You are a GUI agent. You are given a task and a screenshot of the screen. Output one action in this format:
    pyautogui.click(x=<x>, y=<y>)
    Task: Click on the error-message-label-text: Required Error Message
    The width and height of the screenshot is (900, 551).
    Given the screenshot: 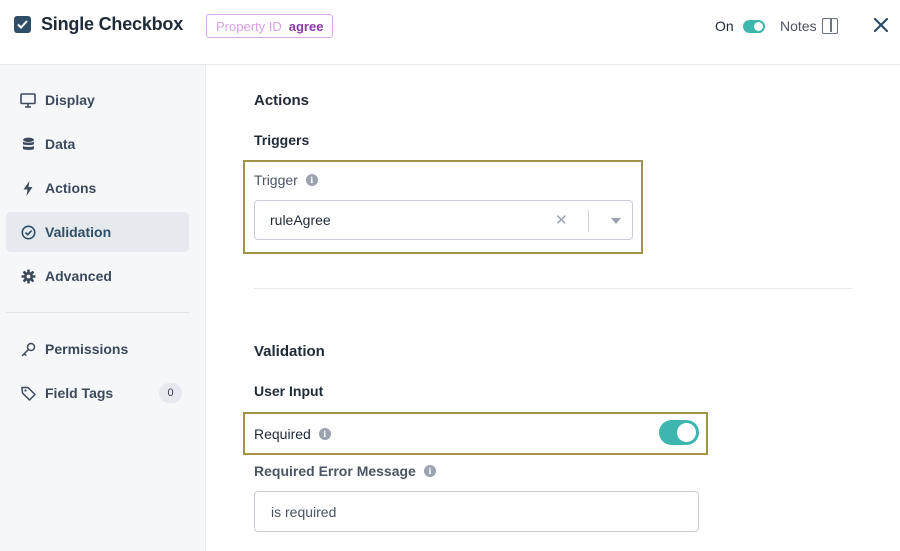 What is the action you would take?
    pyautogui.click(x=335, y=471)
    